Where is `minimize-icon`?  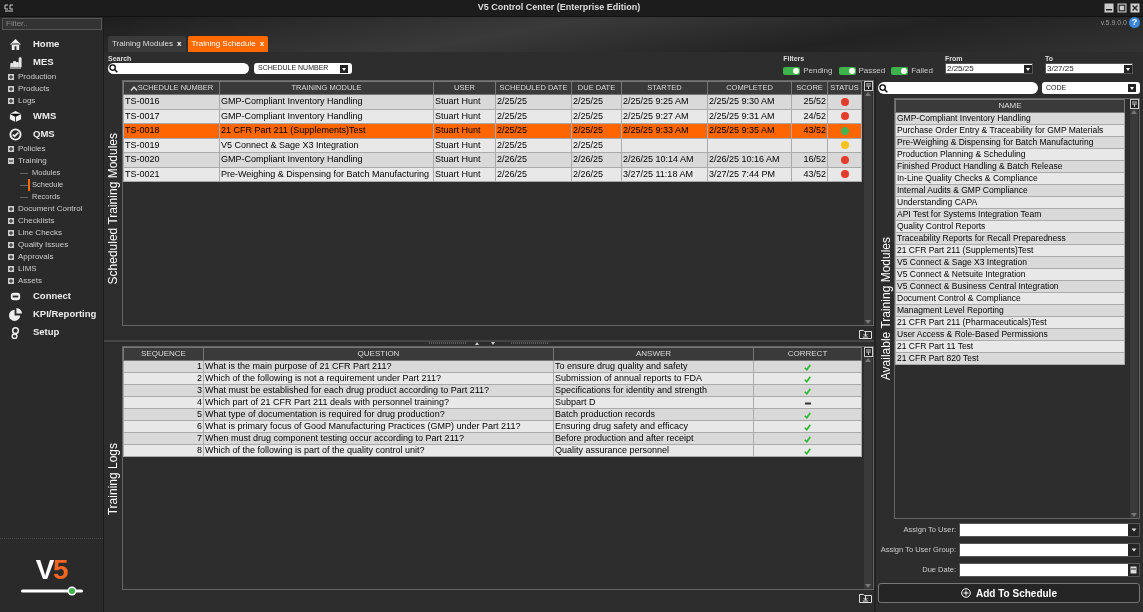 minimize-icon is located at coordinates (1109, 8).